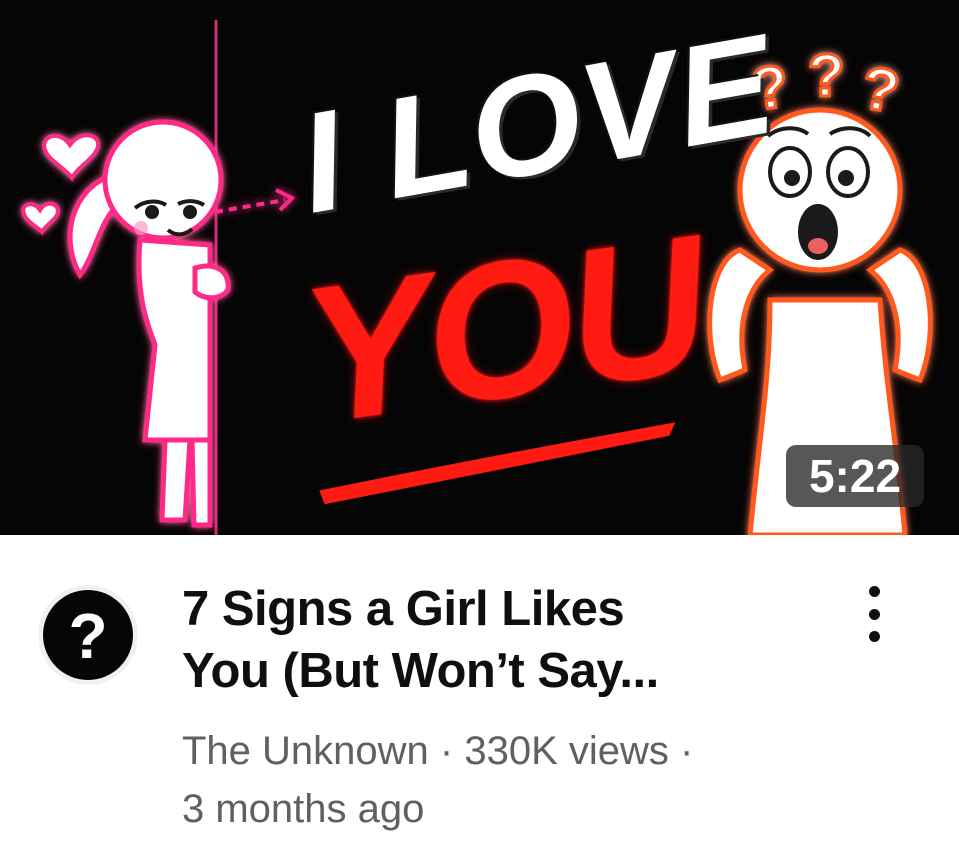 The height and width of the screenshot is (845, 959). What do you see at coordinates (503, 330) in the screenshot?
I see `thumbnail-headline-you: YOU` at bounding box center [503, 330].